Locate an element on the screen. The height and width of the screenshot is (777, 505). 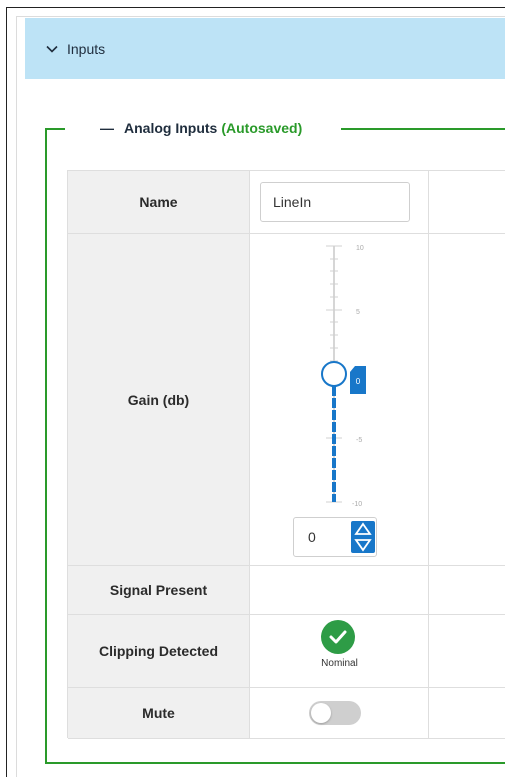
signal-present-label: Signal Present is located at coordinates (159, 590).